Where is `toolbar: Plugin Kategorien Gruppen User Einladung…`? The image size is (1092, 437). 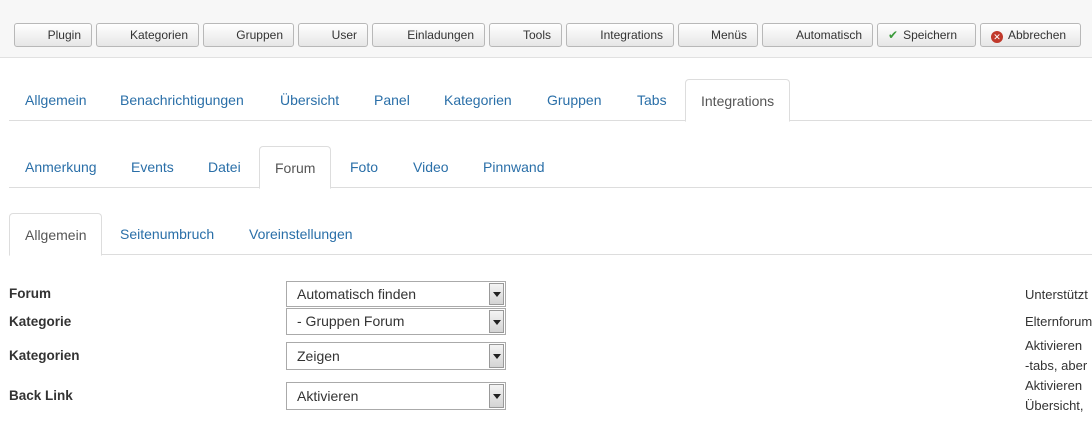 toolbar: Plugin Kategorien Gruppen User Einladung… is located at coordinates (546, 29).